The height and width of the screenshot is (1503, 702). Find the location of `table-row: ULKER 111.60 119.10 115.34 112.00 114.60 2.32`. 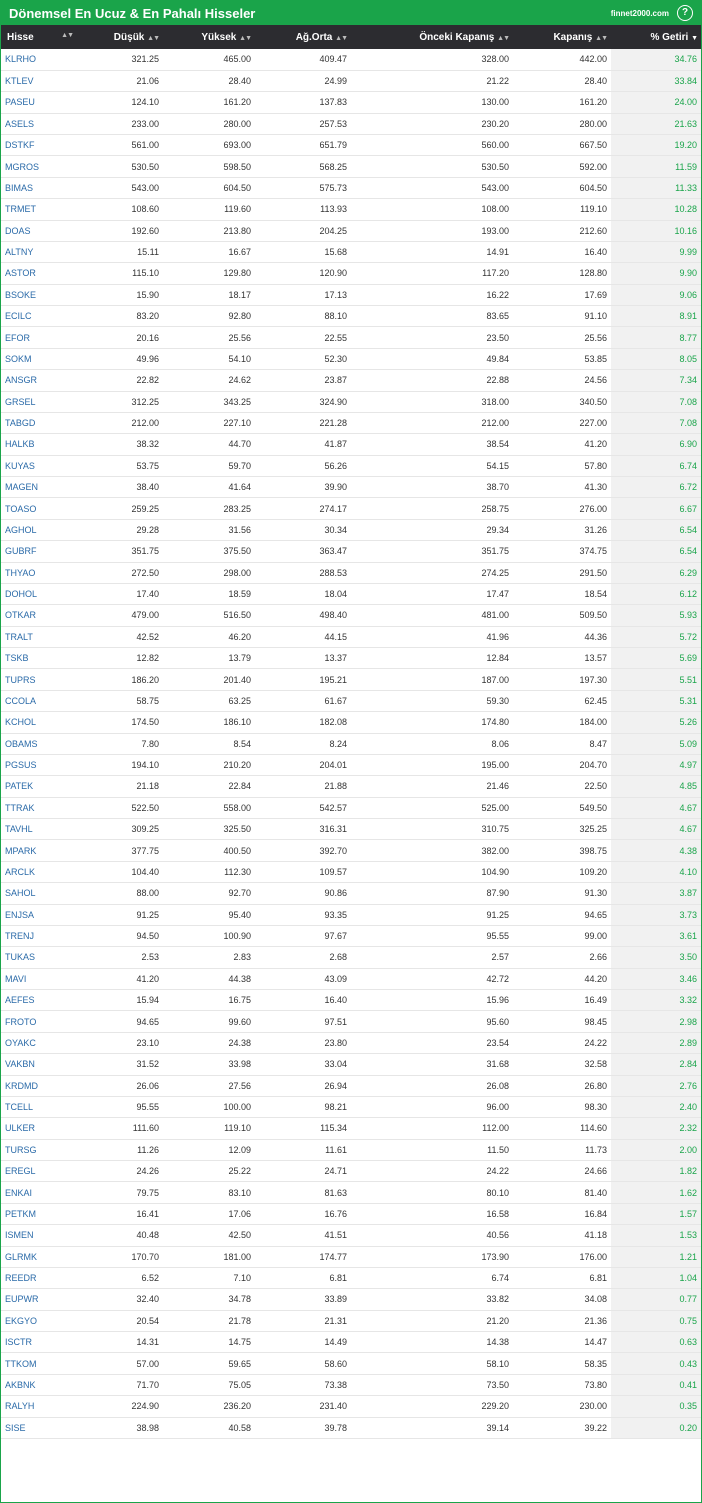

table-row: ULKER 111.60 119.10 115.34 112.00 114.60 2.32 is located at coordinates (351, 1128).